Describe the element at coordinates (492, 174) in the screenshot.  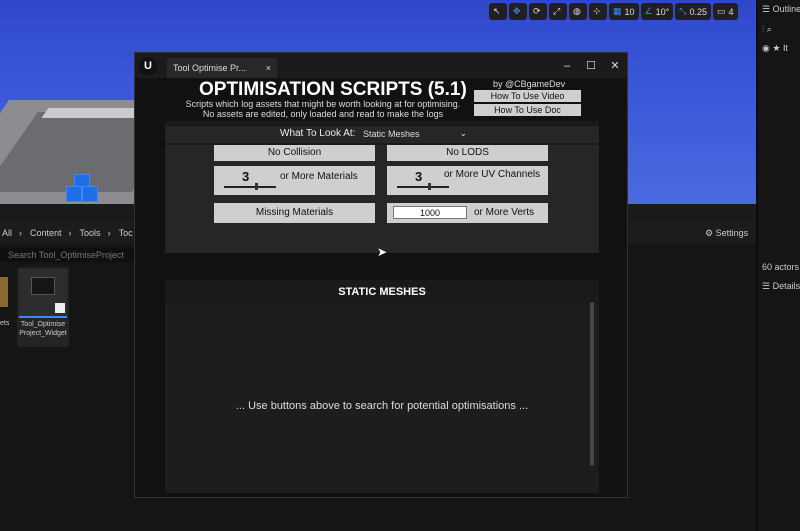
I see `uv-label: or More UV Channels` at that location.